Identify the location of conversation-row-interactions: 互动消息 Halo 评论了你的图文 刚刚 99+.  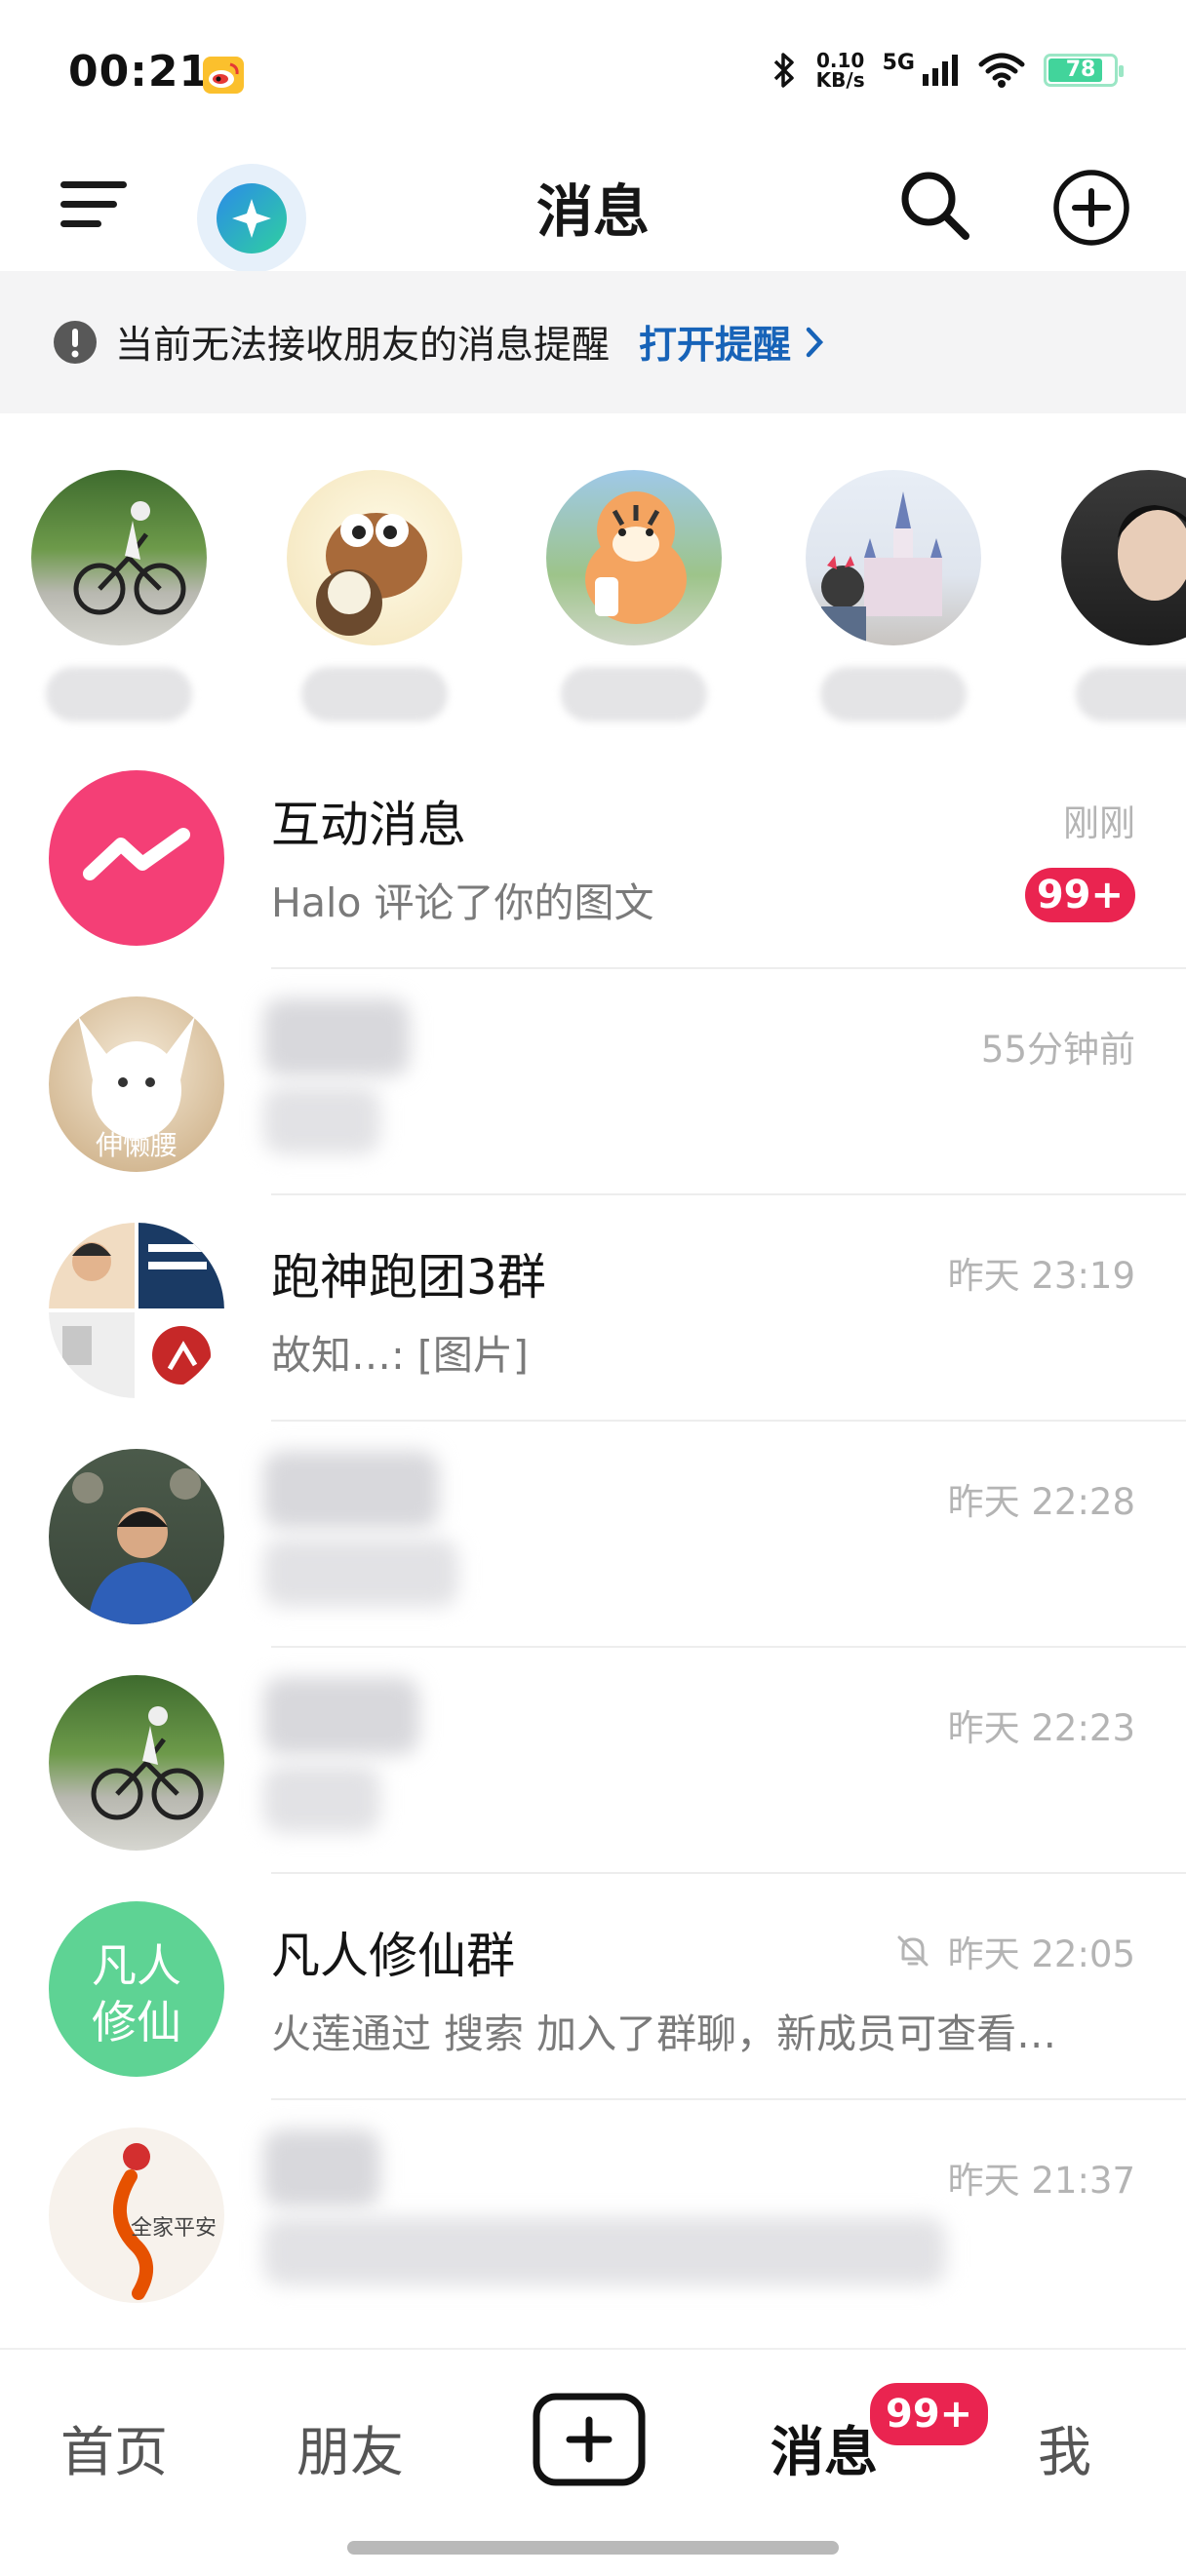
(593, 856).